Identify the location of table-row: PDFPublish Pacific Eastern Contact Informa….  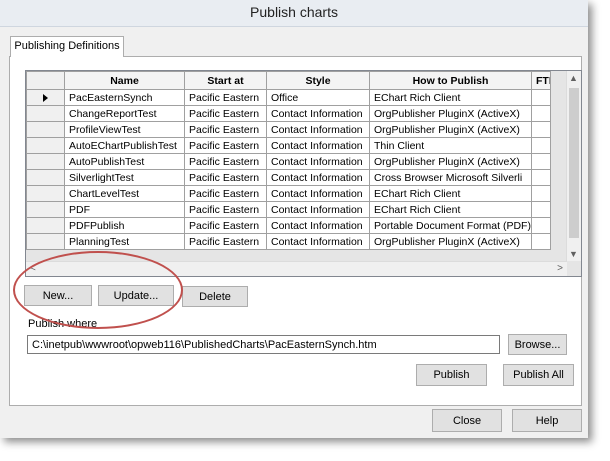
(288, 225).